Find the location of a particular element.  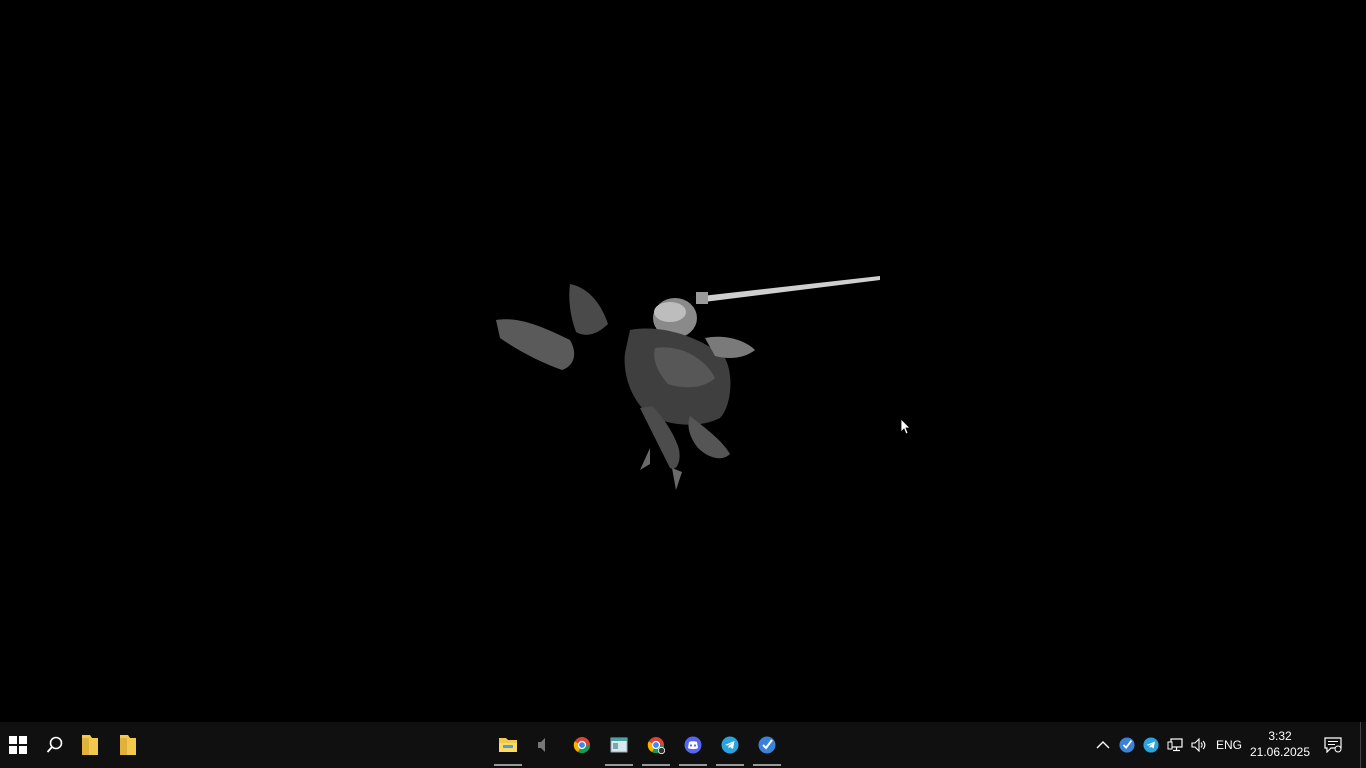

notification-icon is located at coordinates (1333, 745).